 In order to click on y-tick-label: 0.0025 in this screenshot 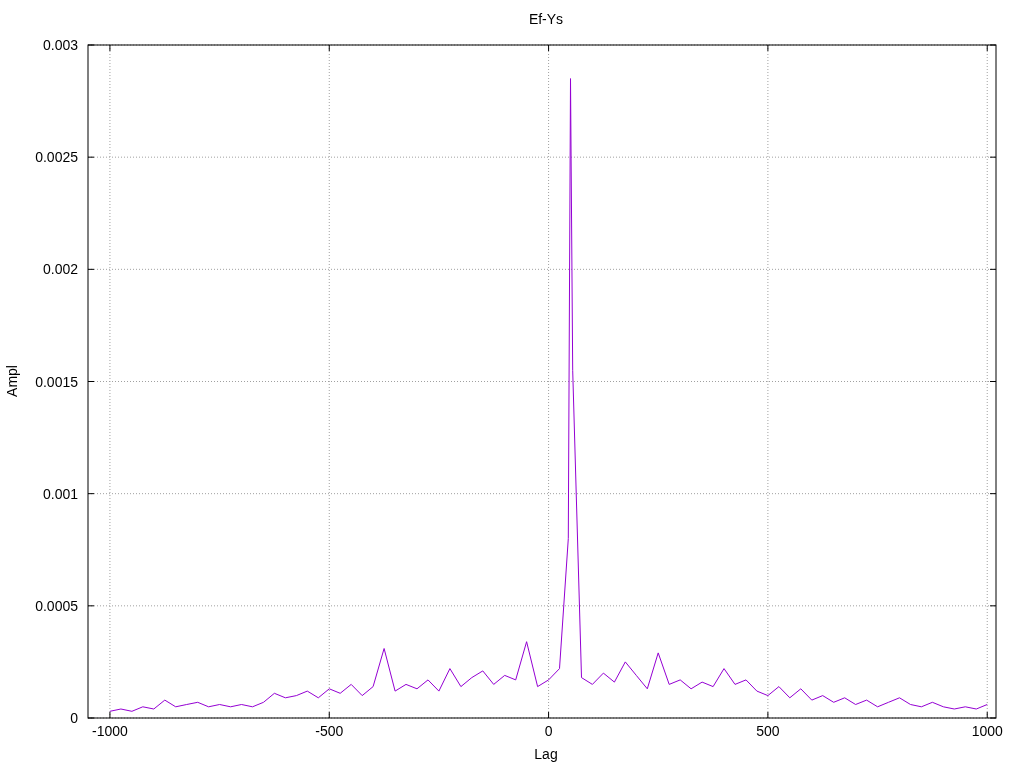, I will do `click(56, 157)`.